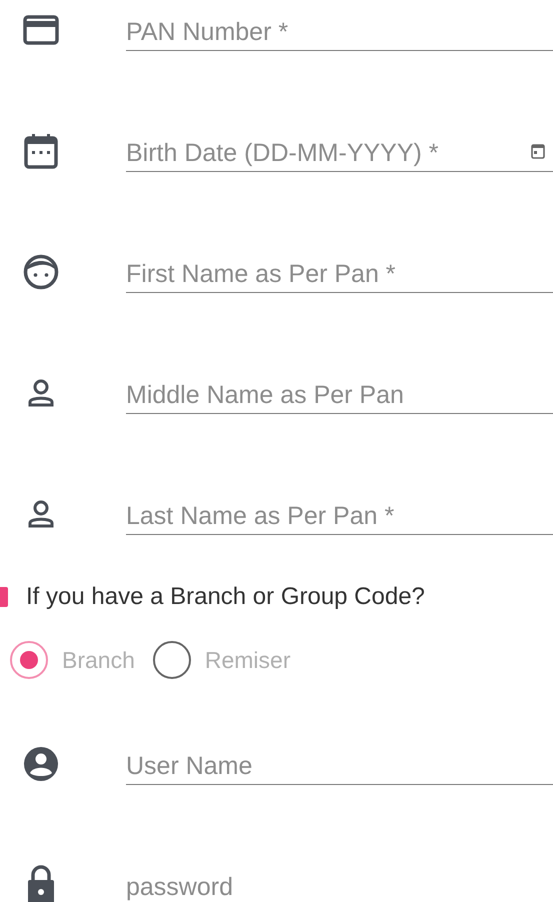  Describe the element at coordinates (98, 660) in the screenshot. I see `radio-label: Branch` at that location.